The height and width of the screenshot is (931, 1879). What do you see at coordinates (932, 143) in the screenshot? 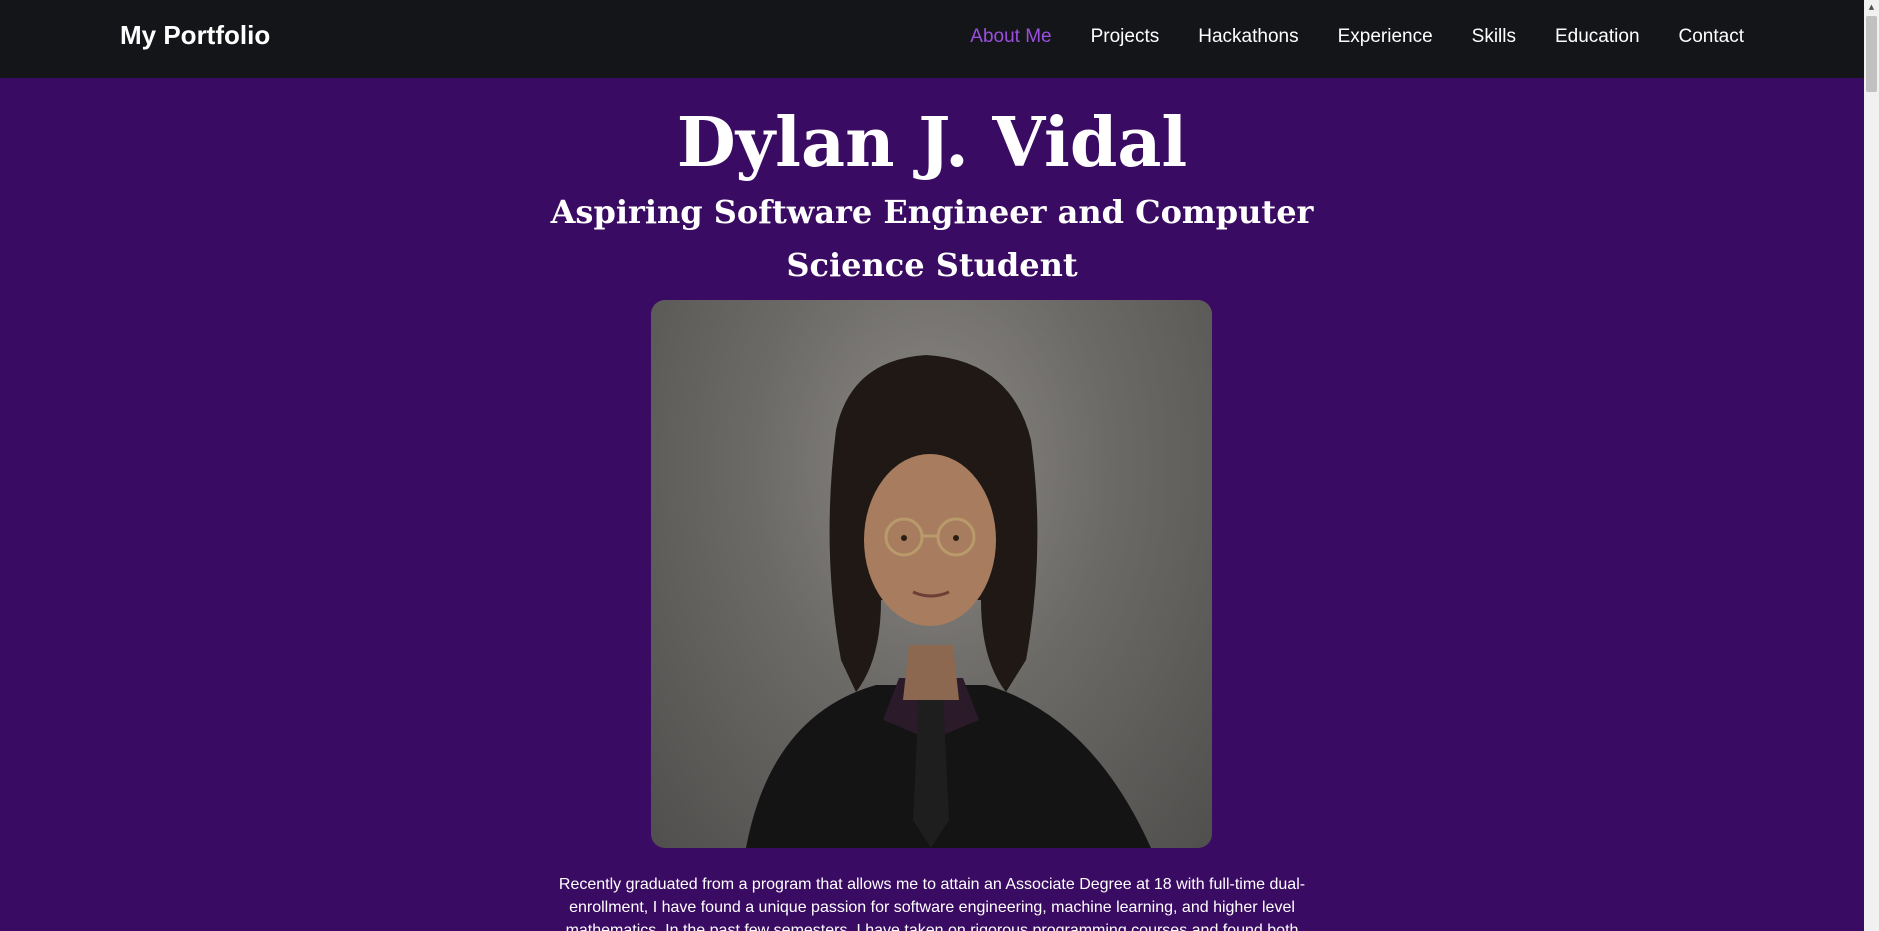
I see `page-title: Dylan J. Vidal` at bounding box center [932, 143].